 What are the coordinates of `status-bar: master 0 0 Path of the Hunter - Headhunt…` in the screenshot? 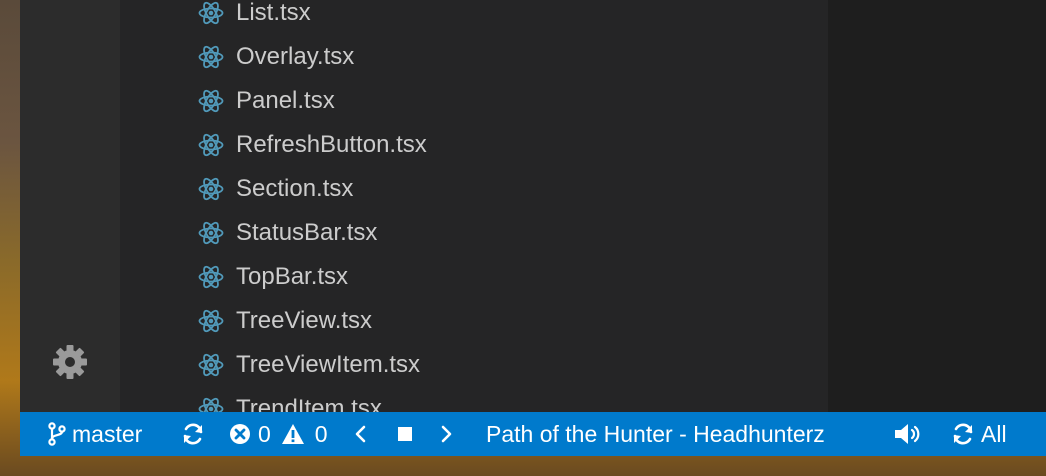 It's located at (533, 434).